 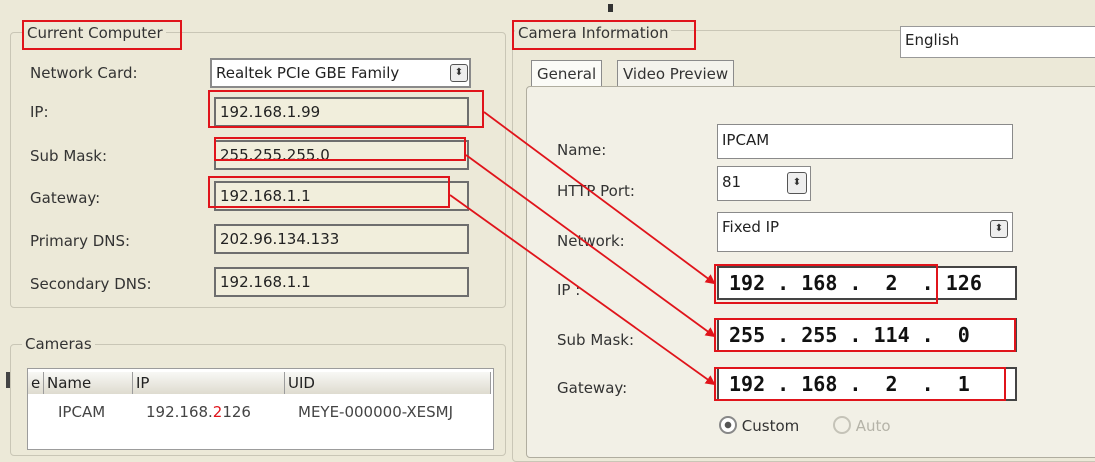 I want to click on arrow-gateway, so click(x=582, y=290).